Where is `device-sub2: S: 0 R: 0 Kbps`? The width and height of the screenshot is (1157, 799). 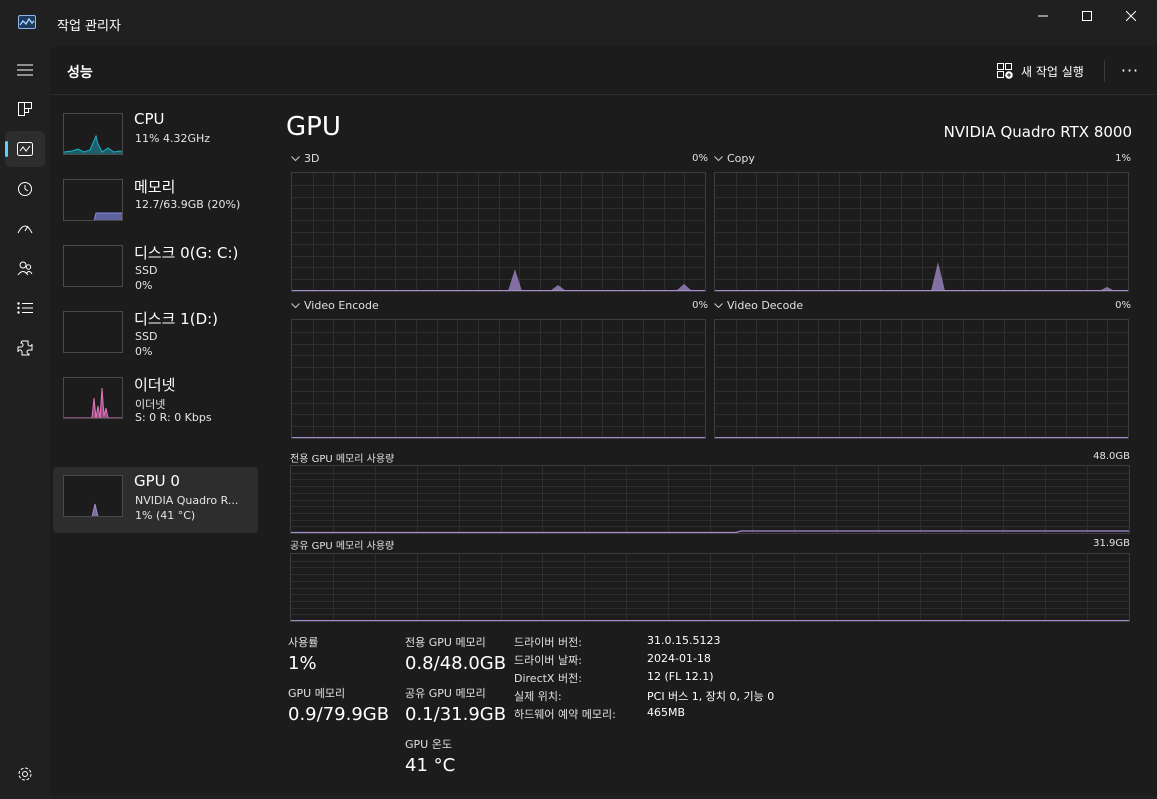
device-sub2: S: 0 R: 0 Kbps is located at coordinates (173, 417).